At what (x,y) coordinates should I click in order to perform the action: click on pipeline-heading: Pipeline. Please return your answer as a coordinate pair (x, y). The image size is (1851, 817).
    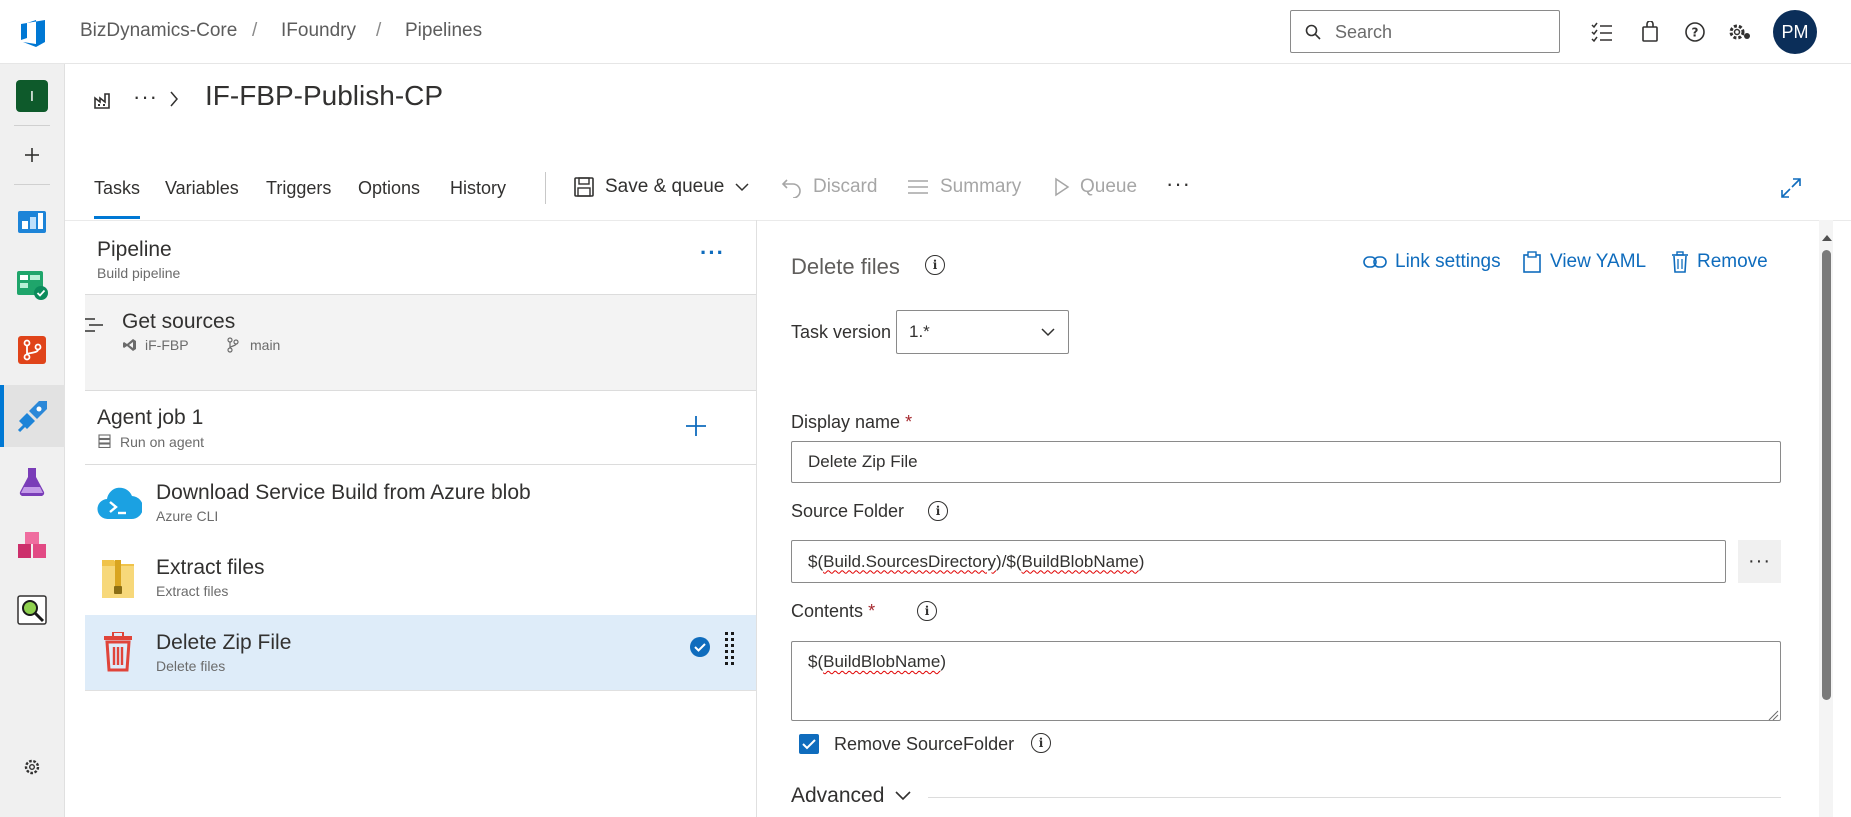
    Looking at the image, I should click on (134, 250).